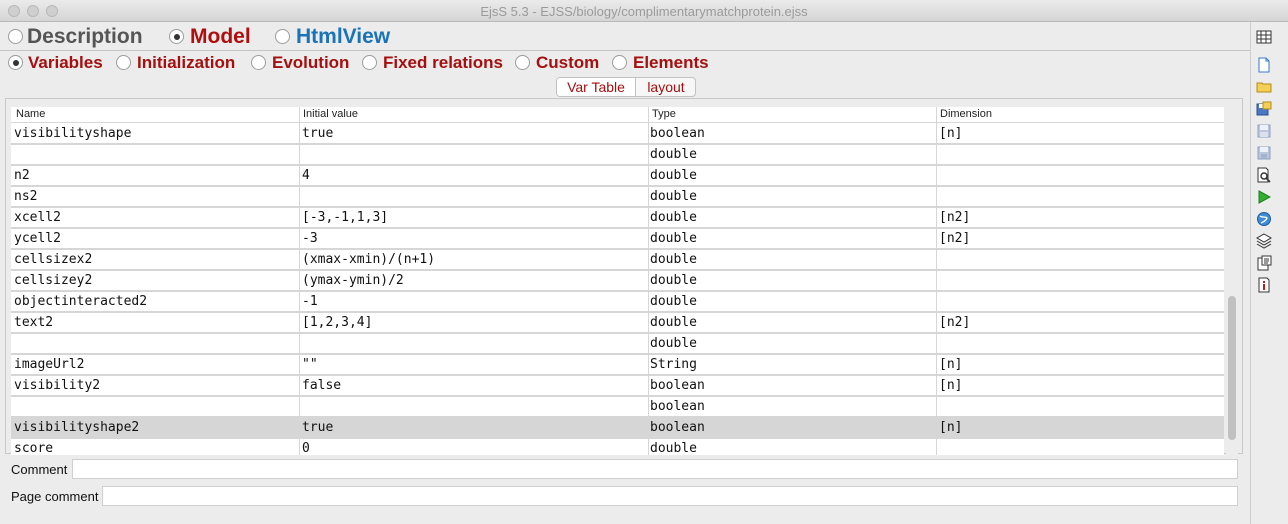  I want to click on tab-variables: Variables, so click(65, 63).